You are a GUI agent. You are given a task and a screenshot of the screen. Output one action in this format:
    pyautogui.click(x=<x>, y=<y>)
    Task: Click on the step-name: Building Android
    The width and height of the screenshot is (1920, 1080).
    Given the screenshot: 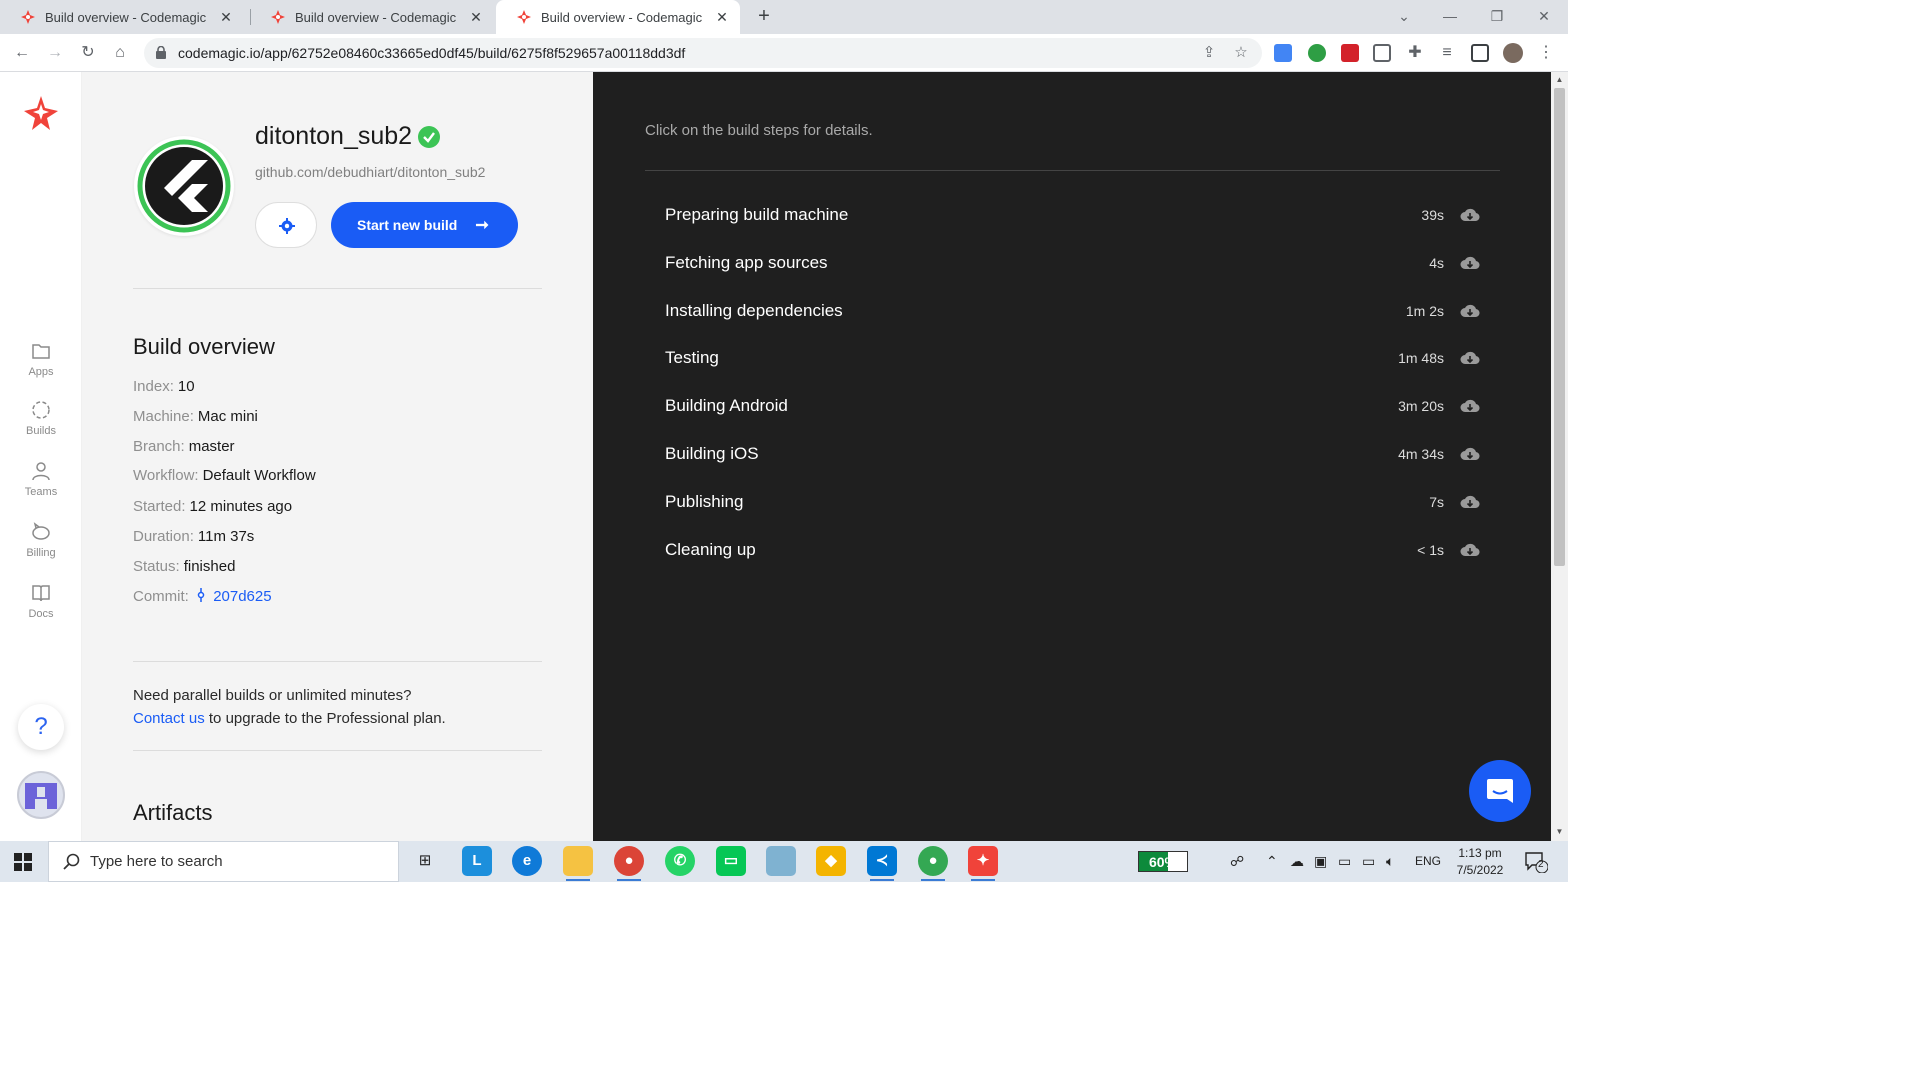 What is the action you would take?
    pyautogui.click(x=726, y=405)
    